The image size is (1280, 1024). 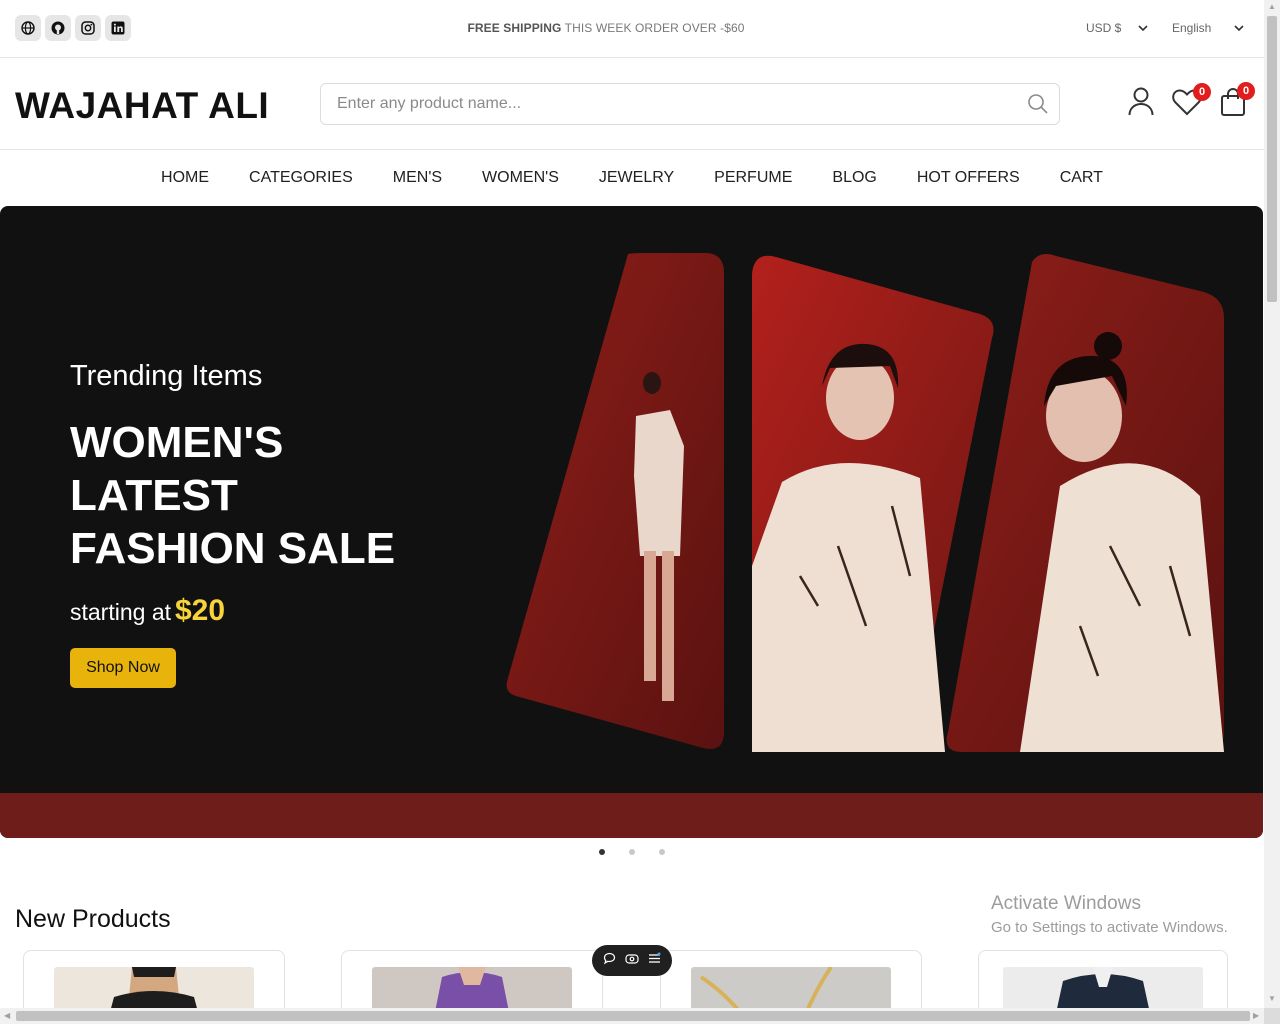 What do you see at coordinates (609, 961) in the screenshot?
I see `chat-bubble-icon` at bounding box center [609, 961].